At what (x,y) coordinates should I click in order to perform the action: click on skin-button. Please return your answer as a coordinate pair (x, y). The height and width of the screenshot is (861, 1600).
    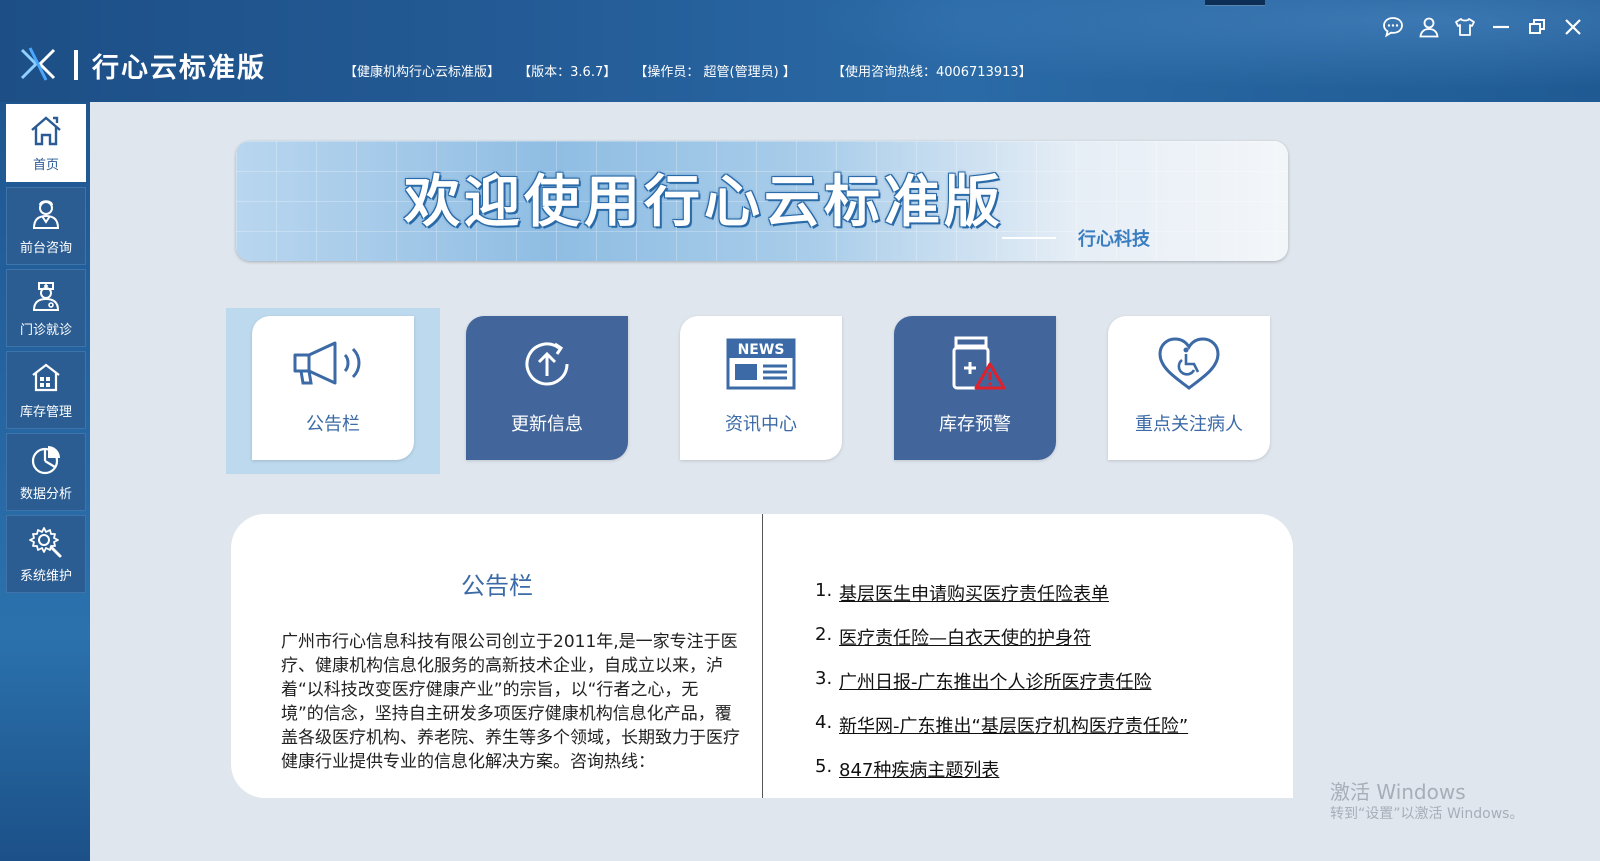
    Looking at the image, I should click on (1465, 27).